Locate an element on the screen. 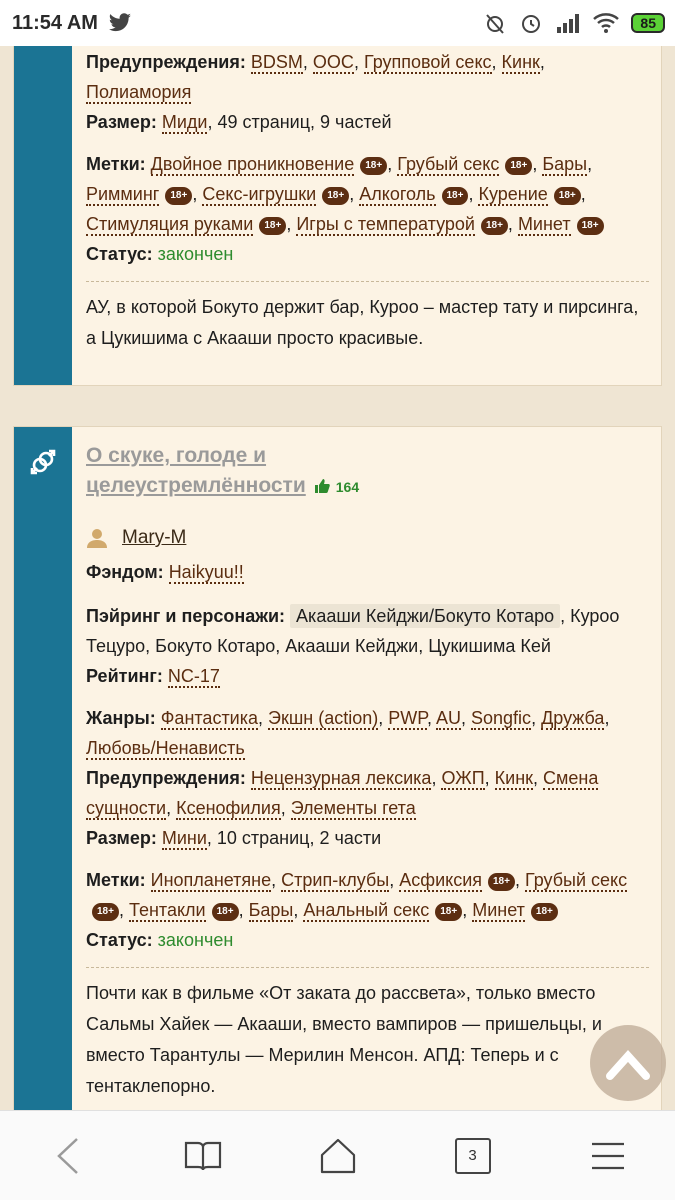 This screenshot has width=675, height=1200. genre-link: AU is located at coordinates (448, 719).